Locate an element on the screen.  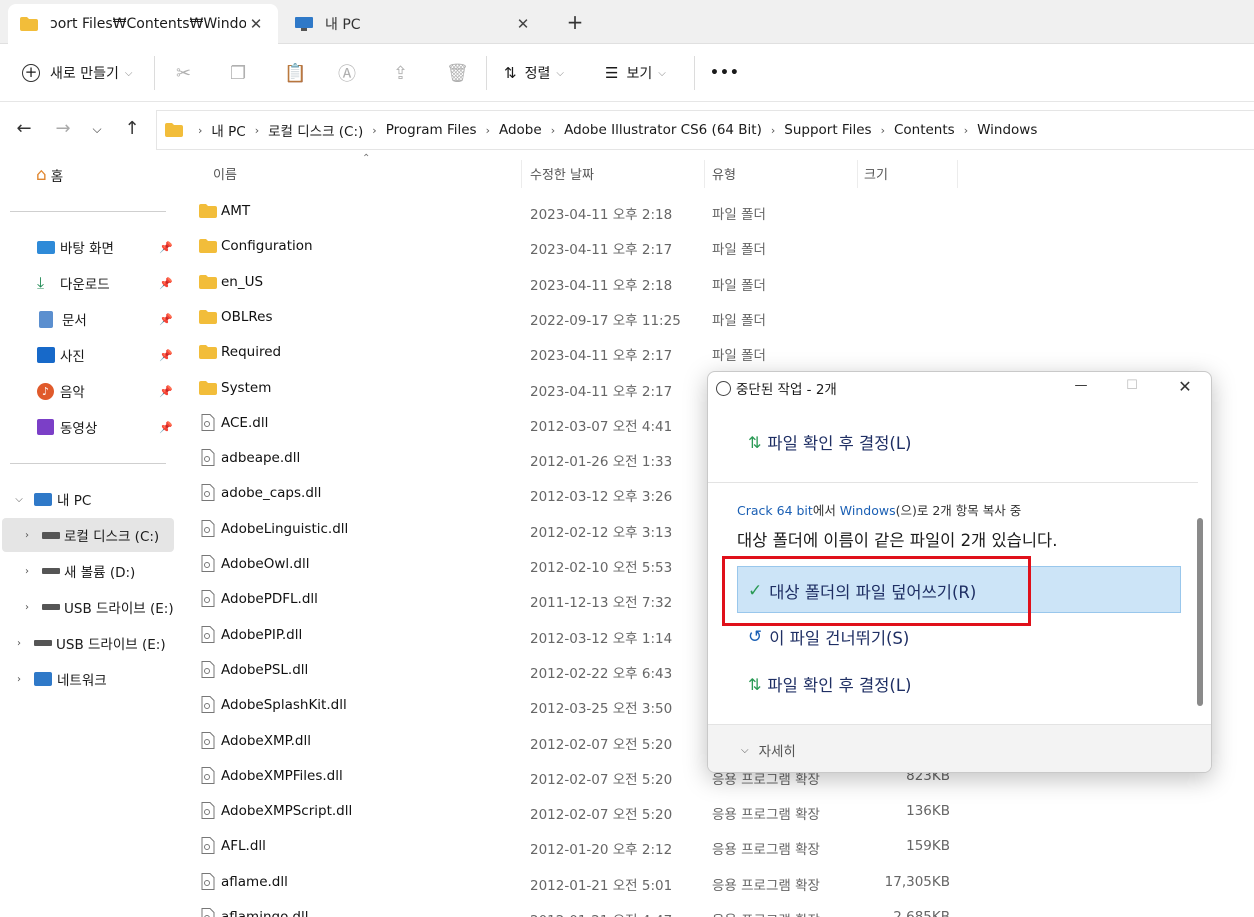
recent-locations-icon: ⌵ is located at coordinates (97, 129).